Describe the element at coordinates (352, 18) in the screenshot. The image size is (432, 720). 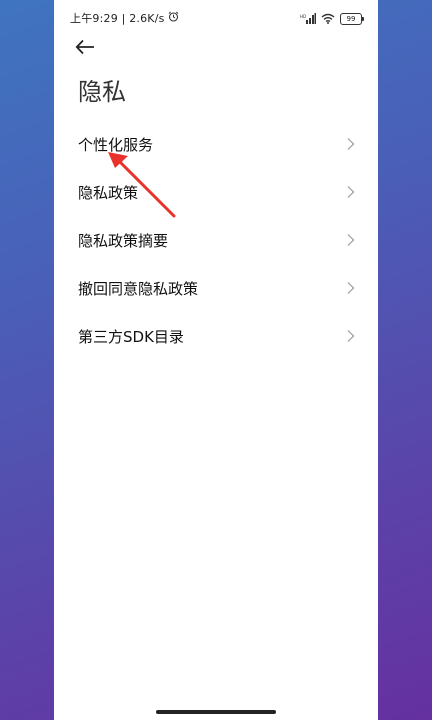
I see `battery-icon: 99` at that location.